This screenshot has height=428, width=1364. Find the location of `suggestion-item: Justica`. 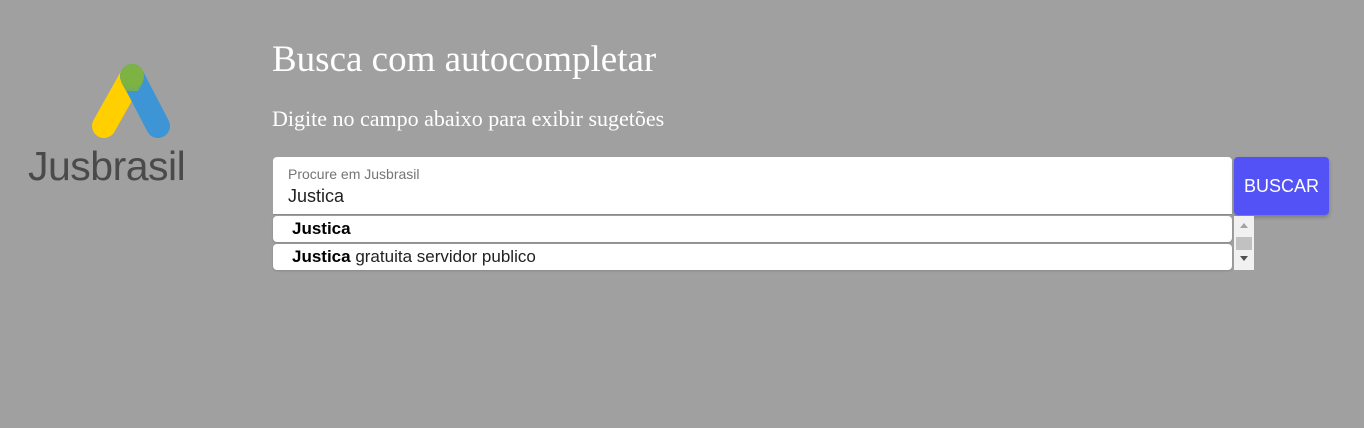

suggestion-item: Justica is located at coordinates (752, 229).